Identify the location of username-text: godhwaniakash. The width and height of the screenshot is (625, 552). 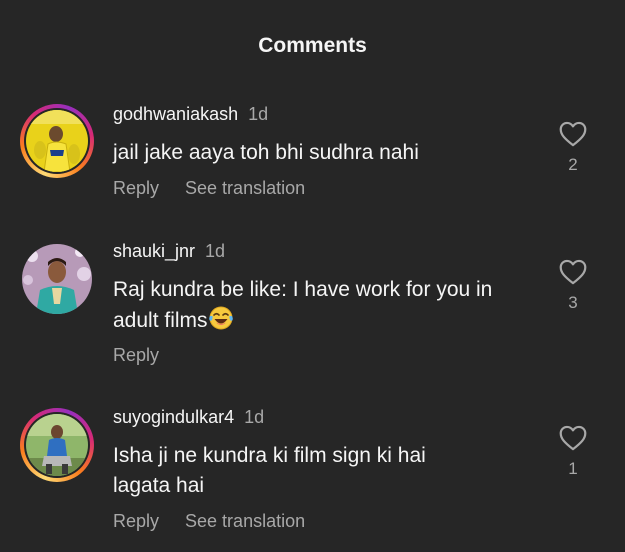
(175, 114).